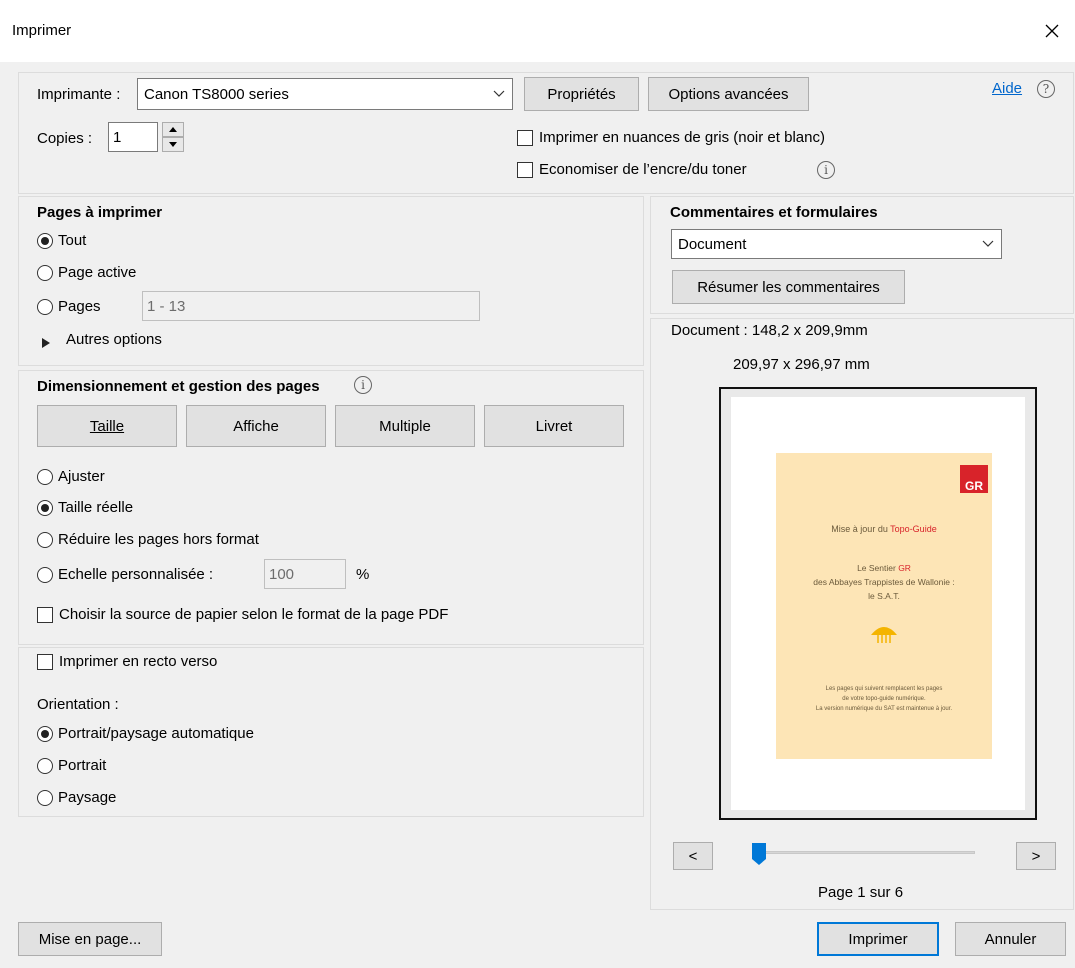 The image size is (1075, 968). I want to click on sizing-info-icon: i, so click(363, 385).